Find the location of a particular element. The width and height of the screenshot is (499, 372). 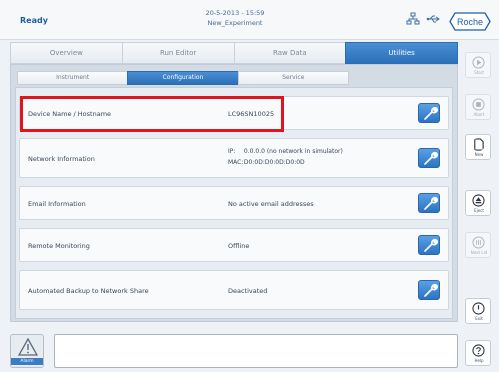

tab-raw-data: Raw Data is located at coordinates (289, 53).